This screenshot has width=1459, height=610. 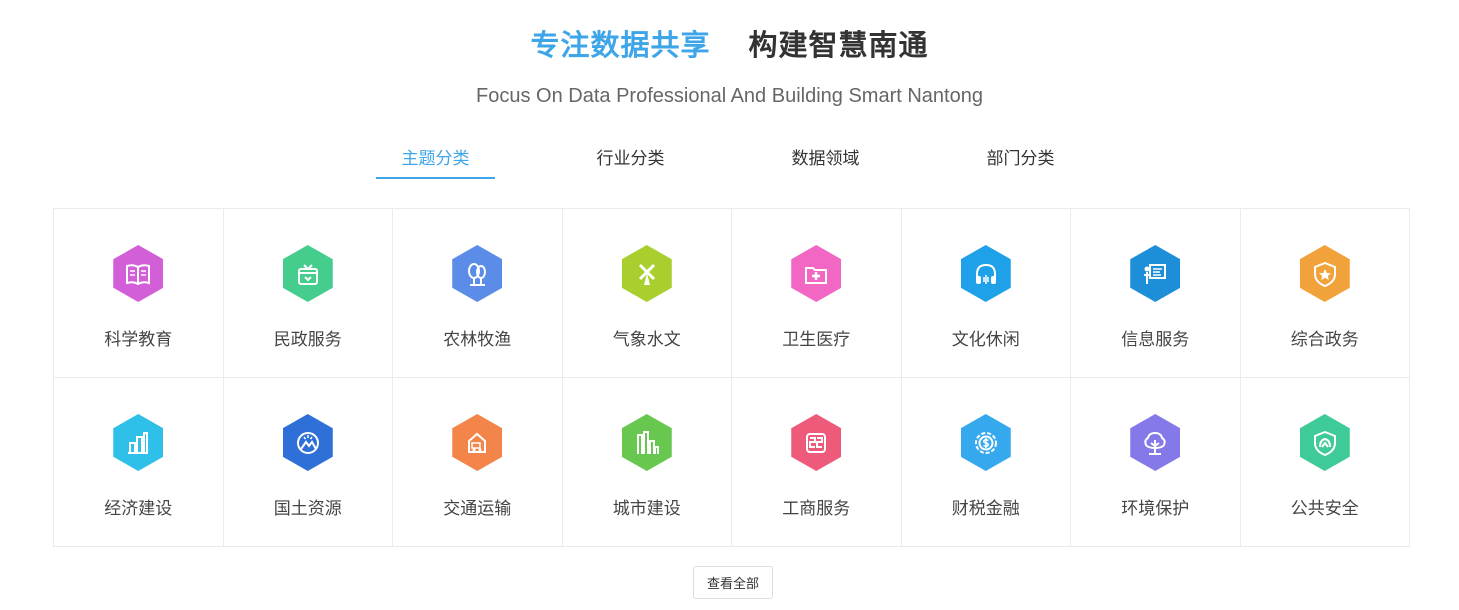 I want to click on category-item: 气象水文, so click(x=647, y=293).